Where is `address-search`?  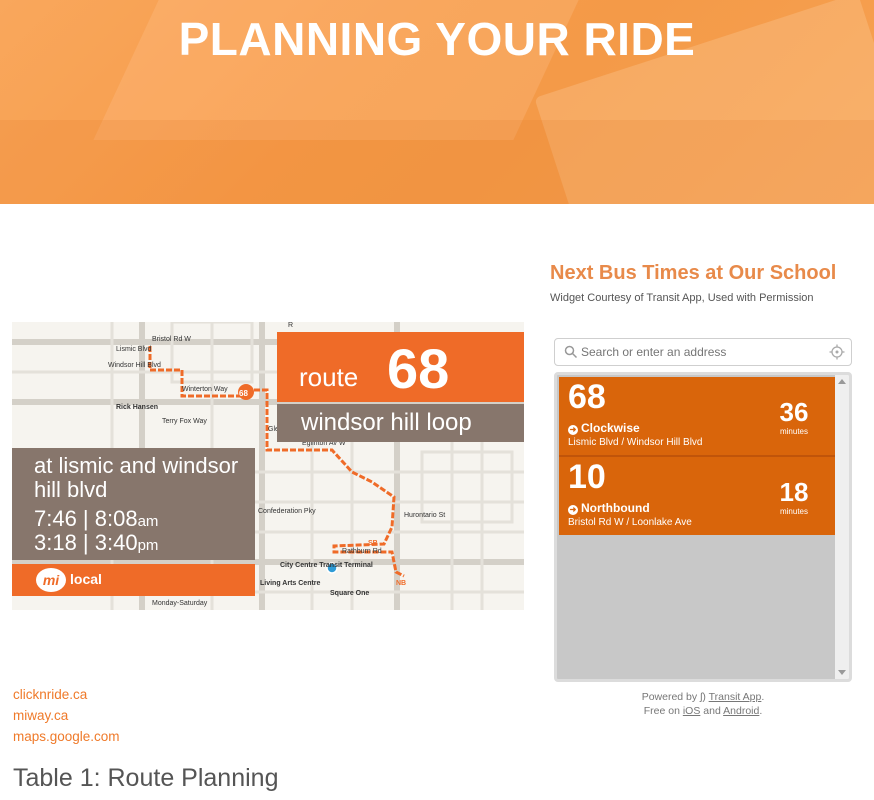
address-search is located at coordinates (703, 352).